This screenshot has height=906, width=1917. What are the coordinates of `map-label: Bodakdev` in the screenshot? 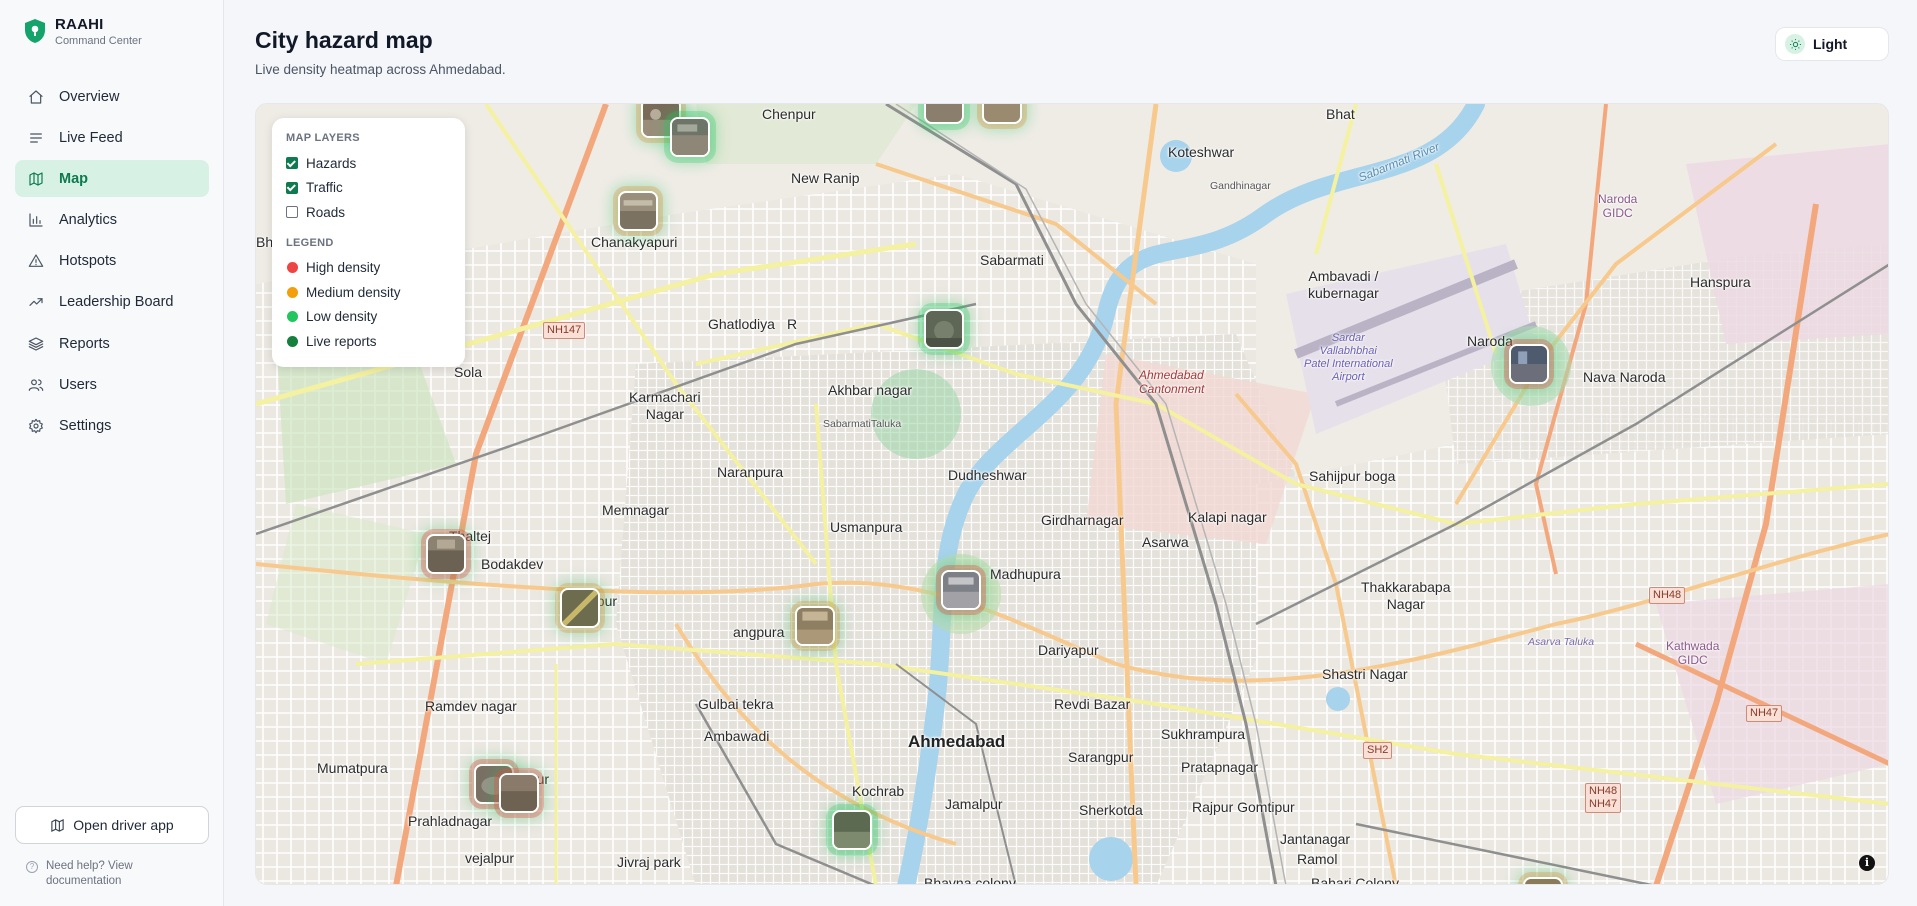 It's located at (512, 564).